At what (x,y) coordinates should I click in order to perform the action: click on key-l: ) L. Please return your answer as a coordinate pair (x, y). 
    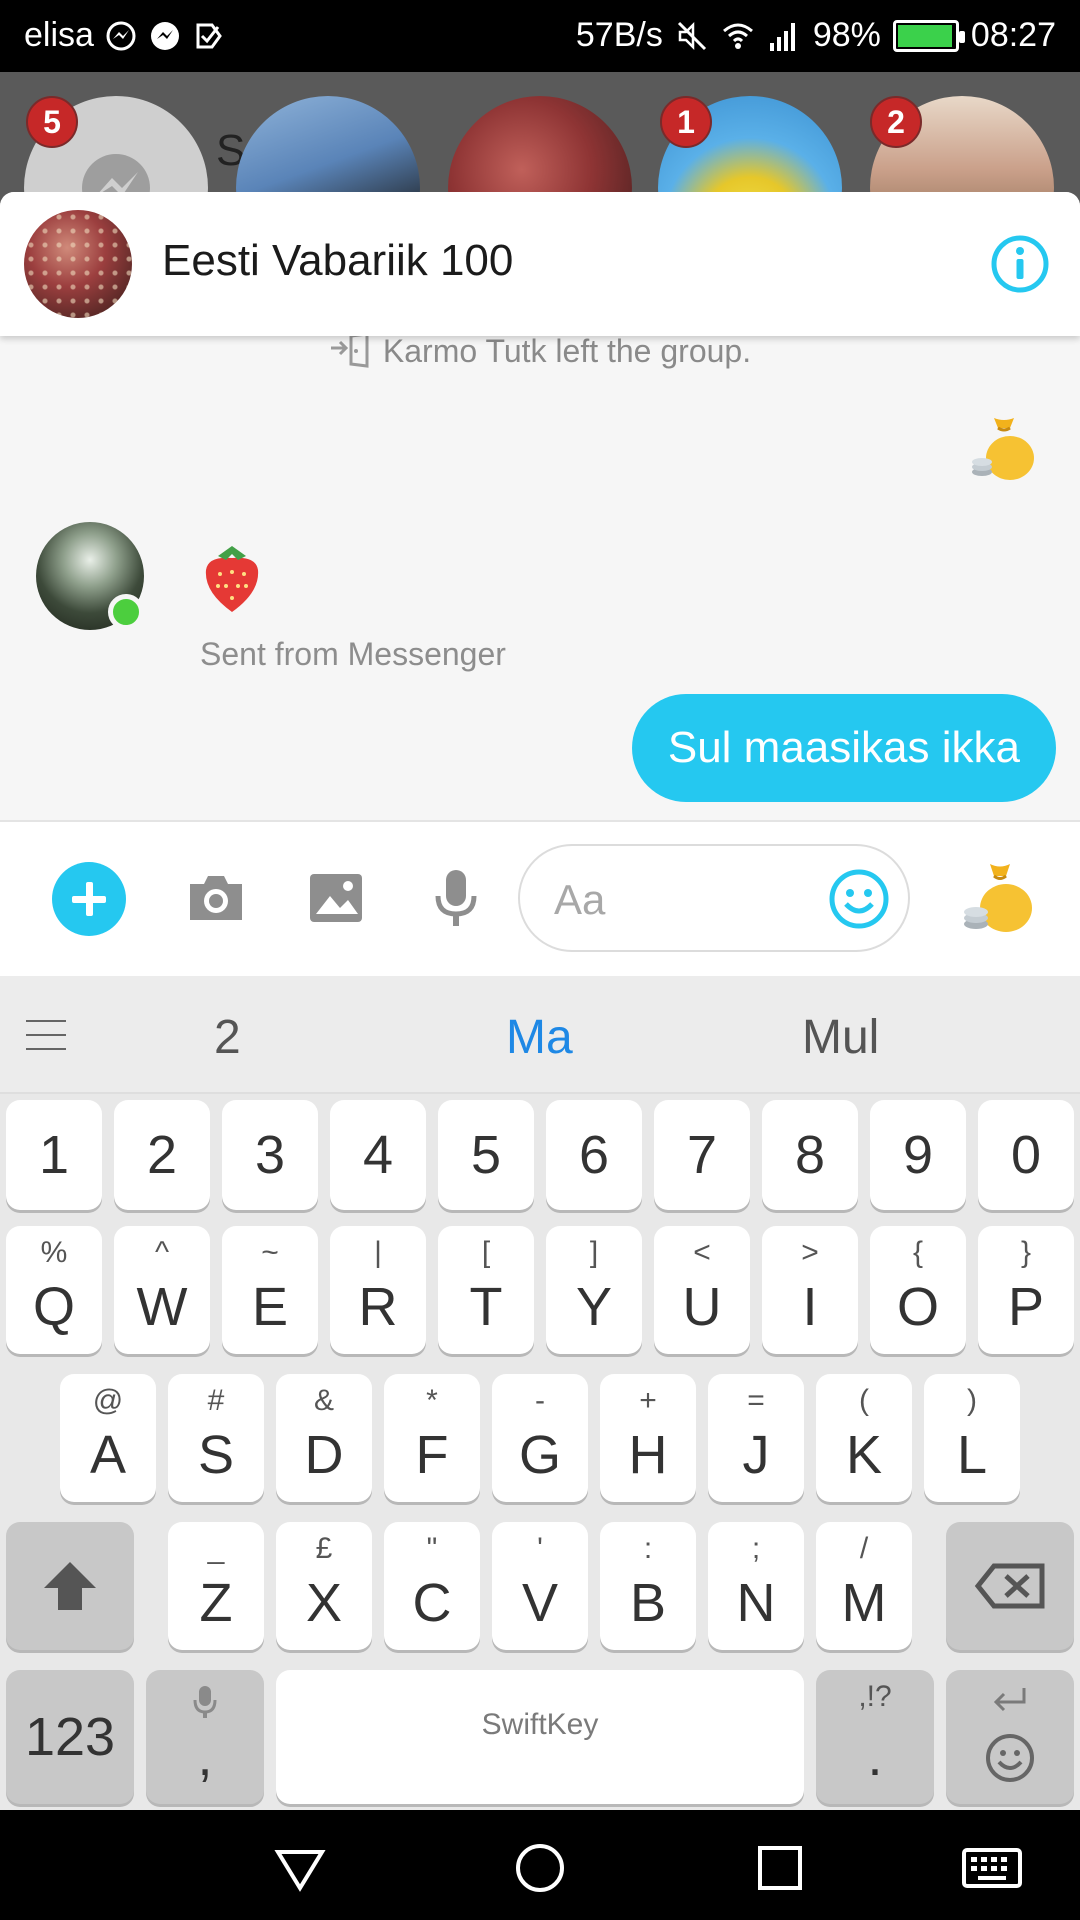
    Looking at the image, I should click on (972, 1438).